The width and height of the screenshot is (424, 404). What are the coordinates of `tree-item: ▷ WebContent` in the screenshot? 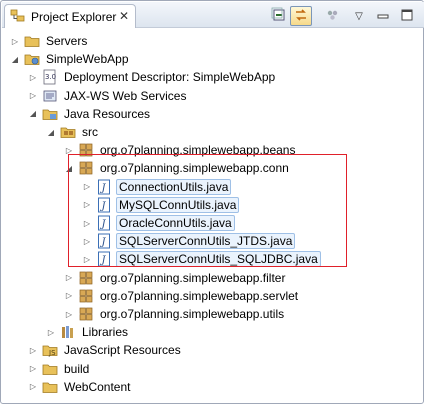 It's located at (79, 387).